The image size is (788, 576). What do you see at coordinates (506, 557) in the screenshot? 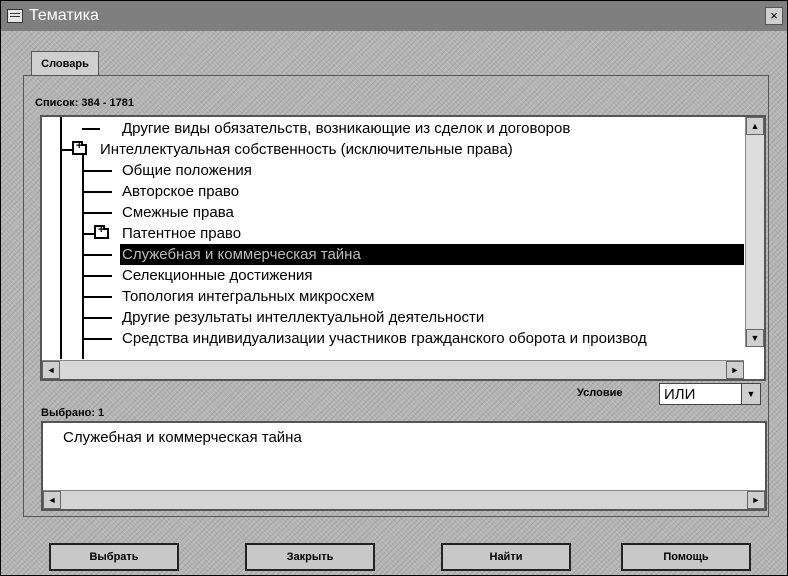
I see `find-button: Найти` at bounding box center [506, 557].